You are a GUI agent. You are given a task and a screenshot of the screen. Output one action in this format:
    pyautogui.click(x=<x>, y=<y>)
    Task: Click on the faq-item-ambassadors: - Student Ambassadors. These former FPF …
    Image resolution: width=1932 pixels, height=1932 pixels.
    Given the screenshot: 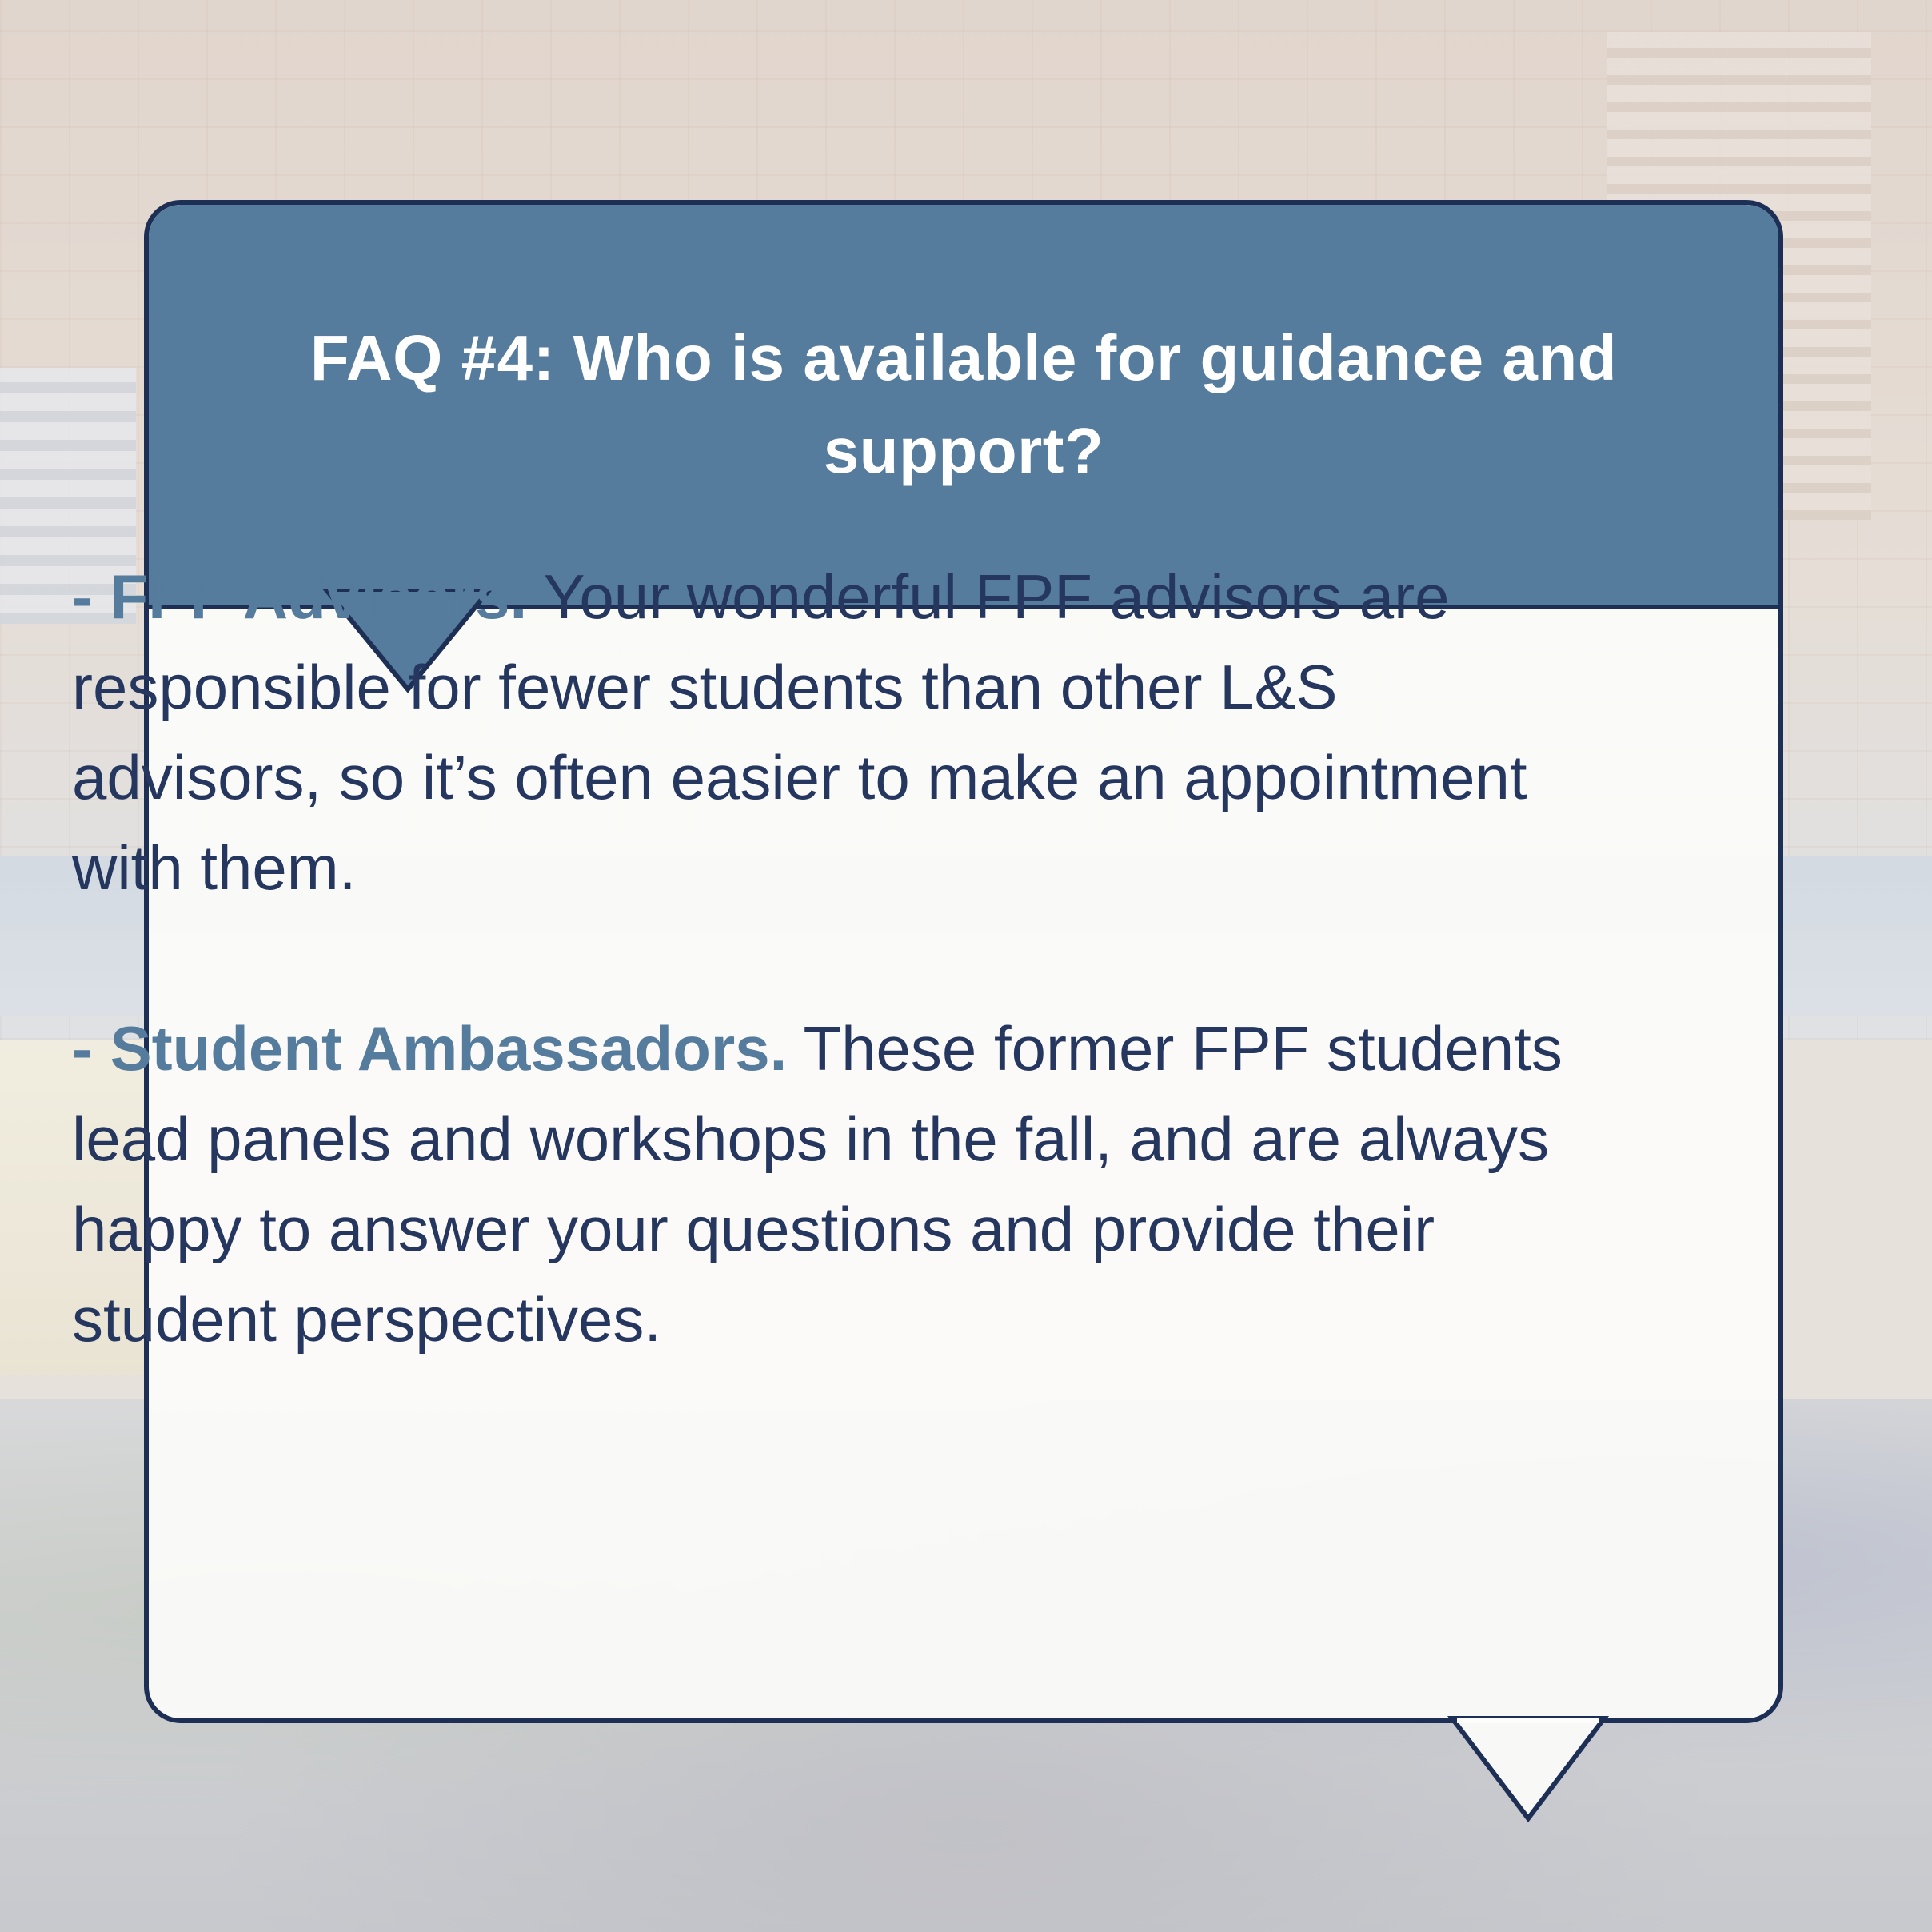 What is the action you would take?
    pyautogui.click(x=823, y=1185)
    